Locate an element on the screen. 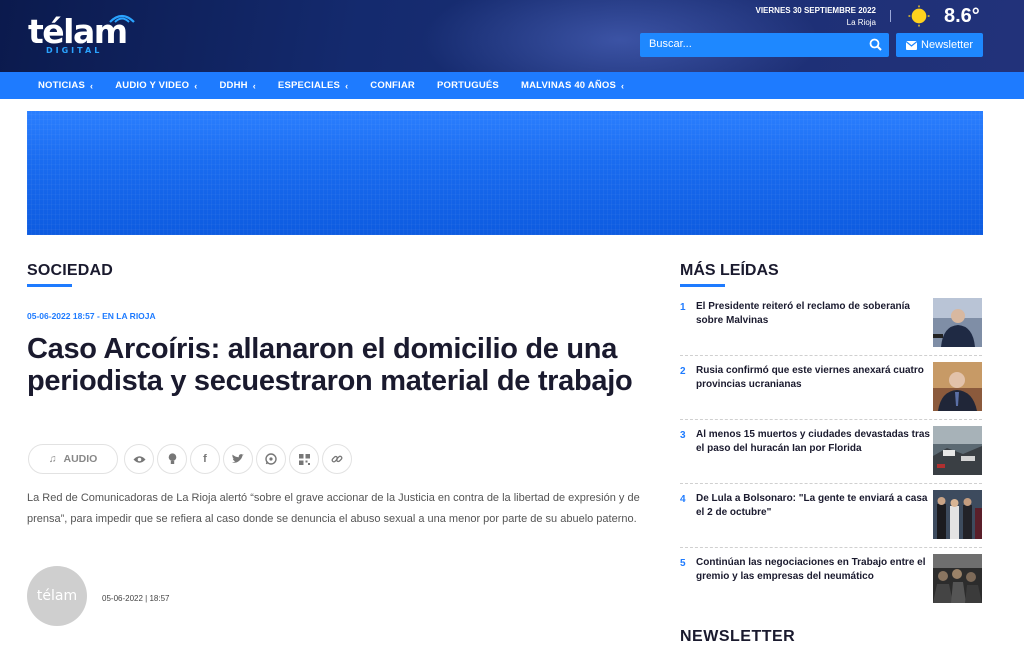 Image resolution: width=1024 pixels, height=646 pixels. current-location: La Rioja is located at coordinates (861, 22).